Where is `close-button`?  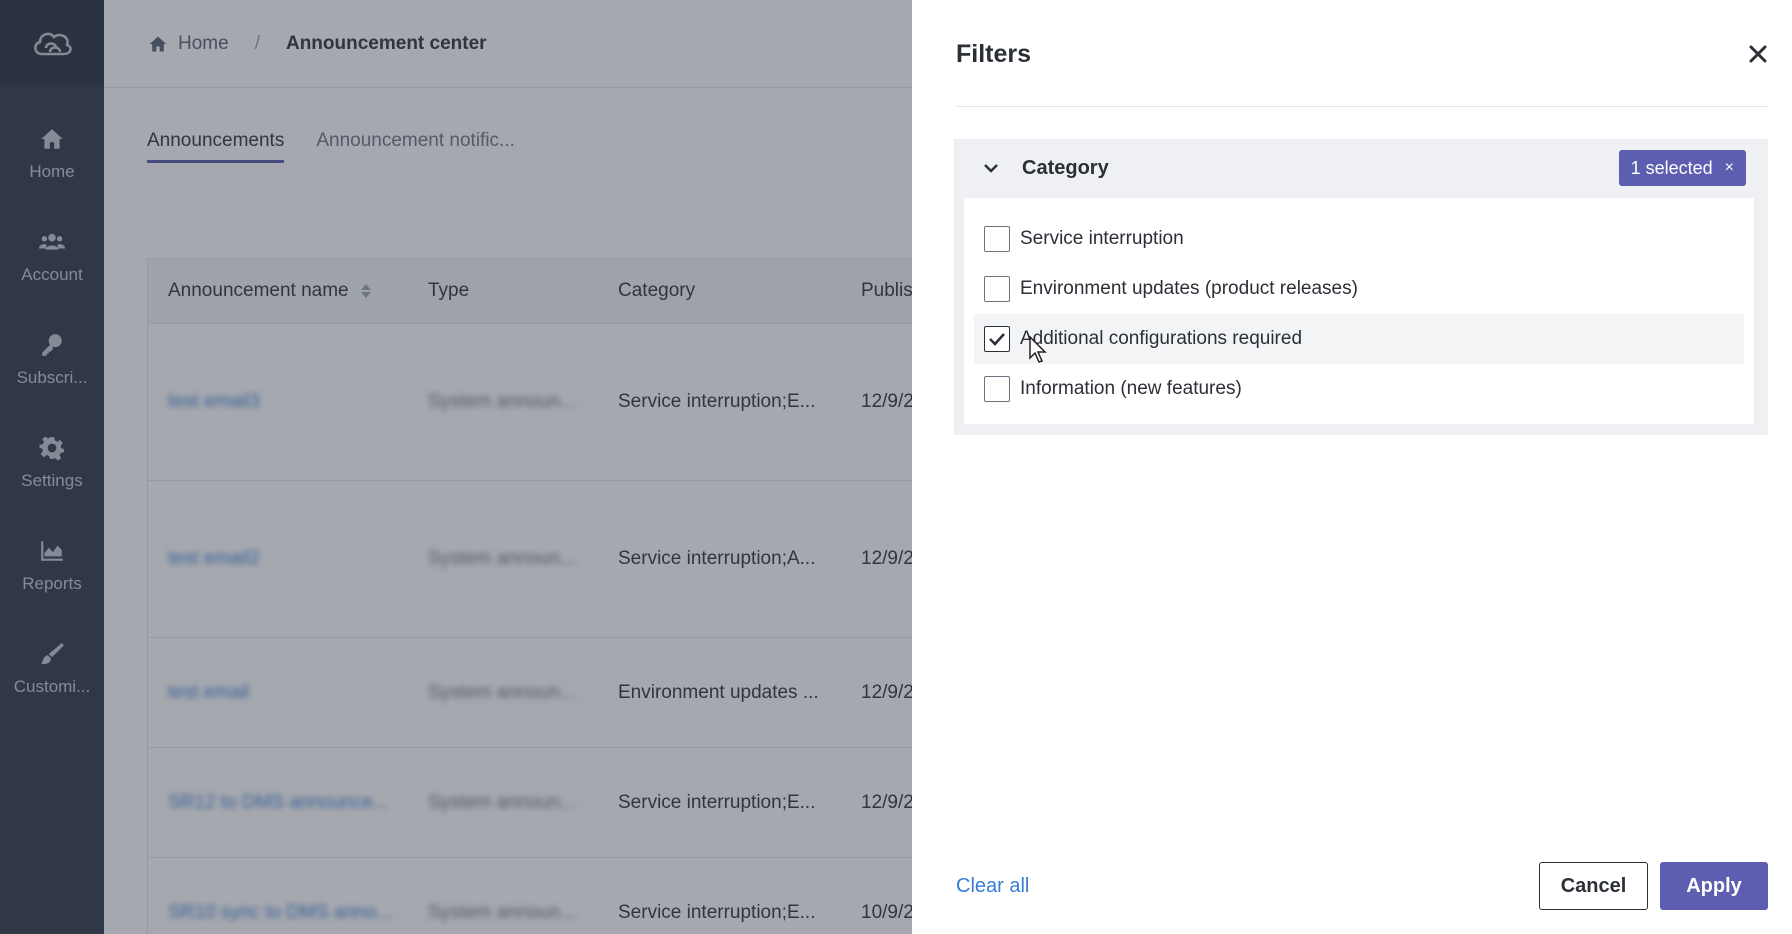 close-button is located at coordinates (1758, 54).